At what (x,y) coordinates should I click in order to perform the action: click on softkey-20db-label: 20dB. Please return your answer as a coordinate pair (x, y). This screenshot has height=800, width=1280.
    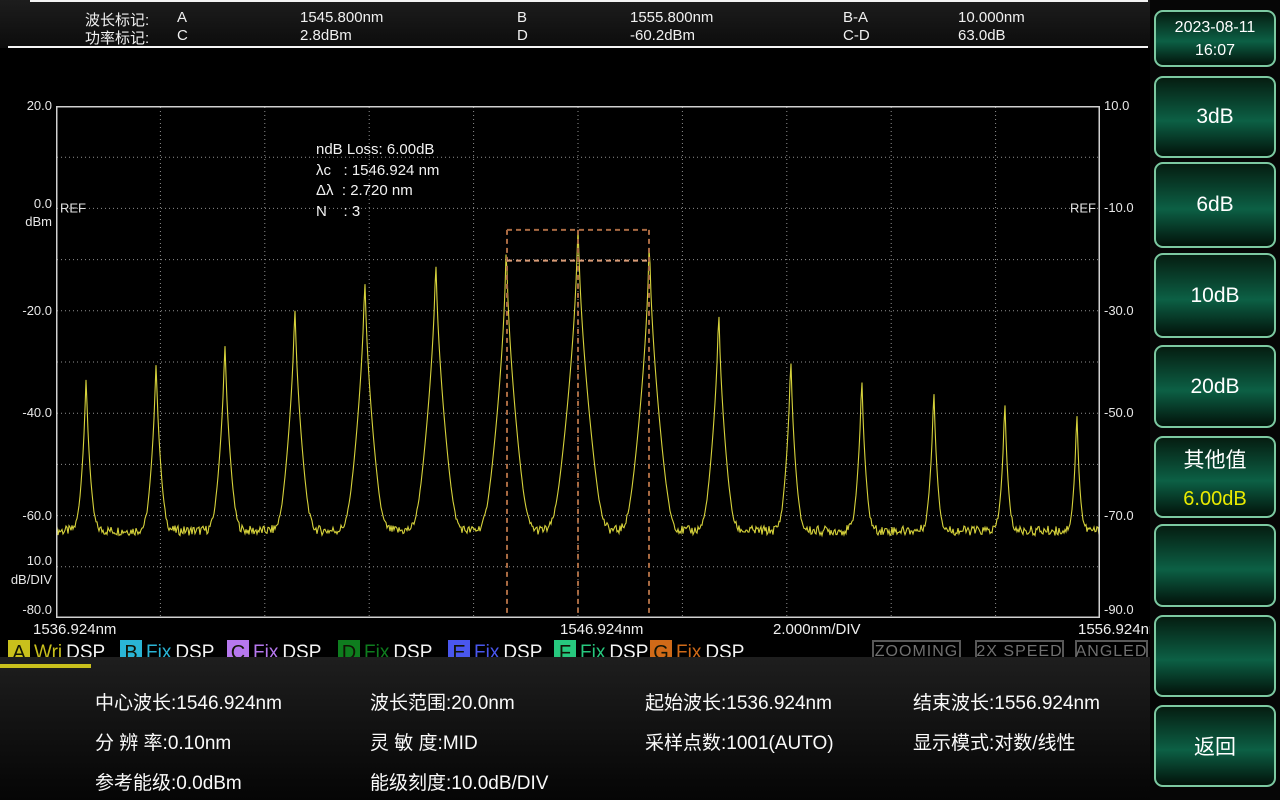
    Looking at the image, I should click on (1215, 386).